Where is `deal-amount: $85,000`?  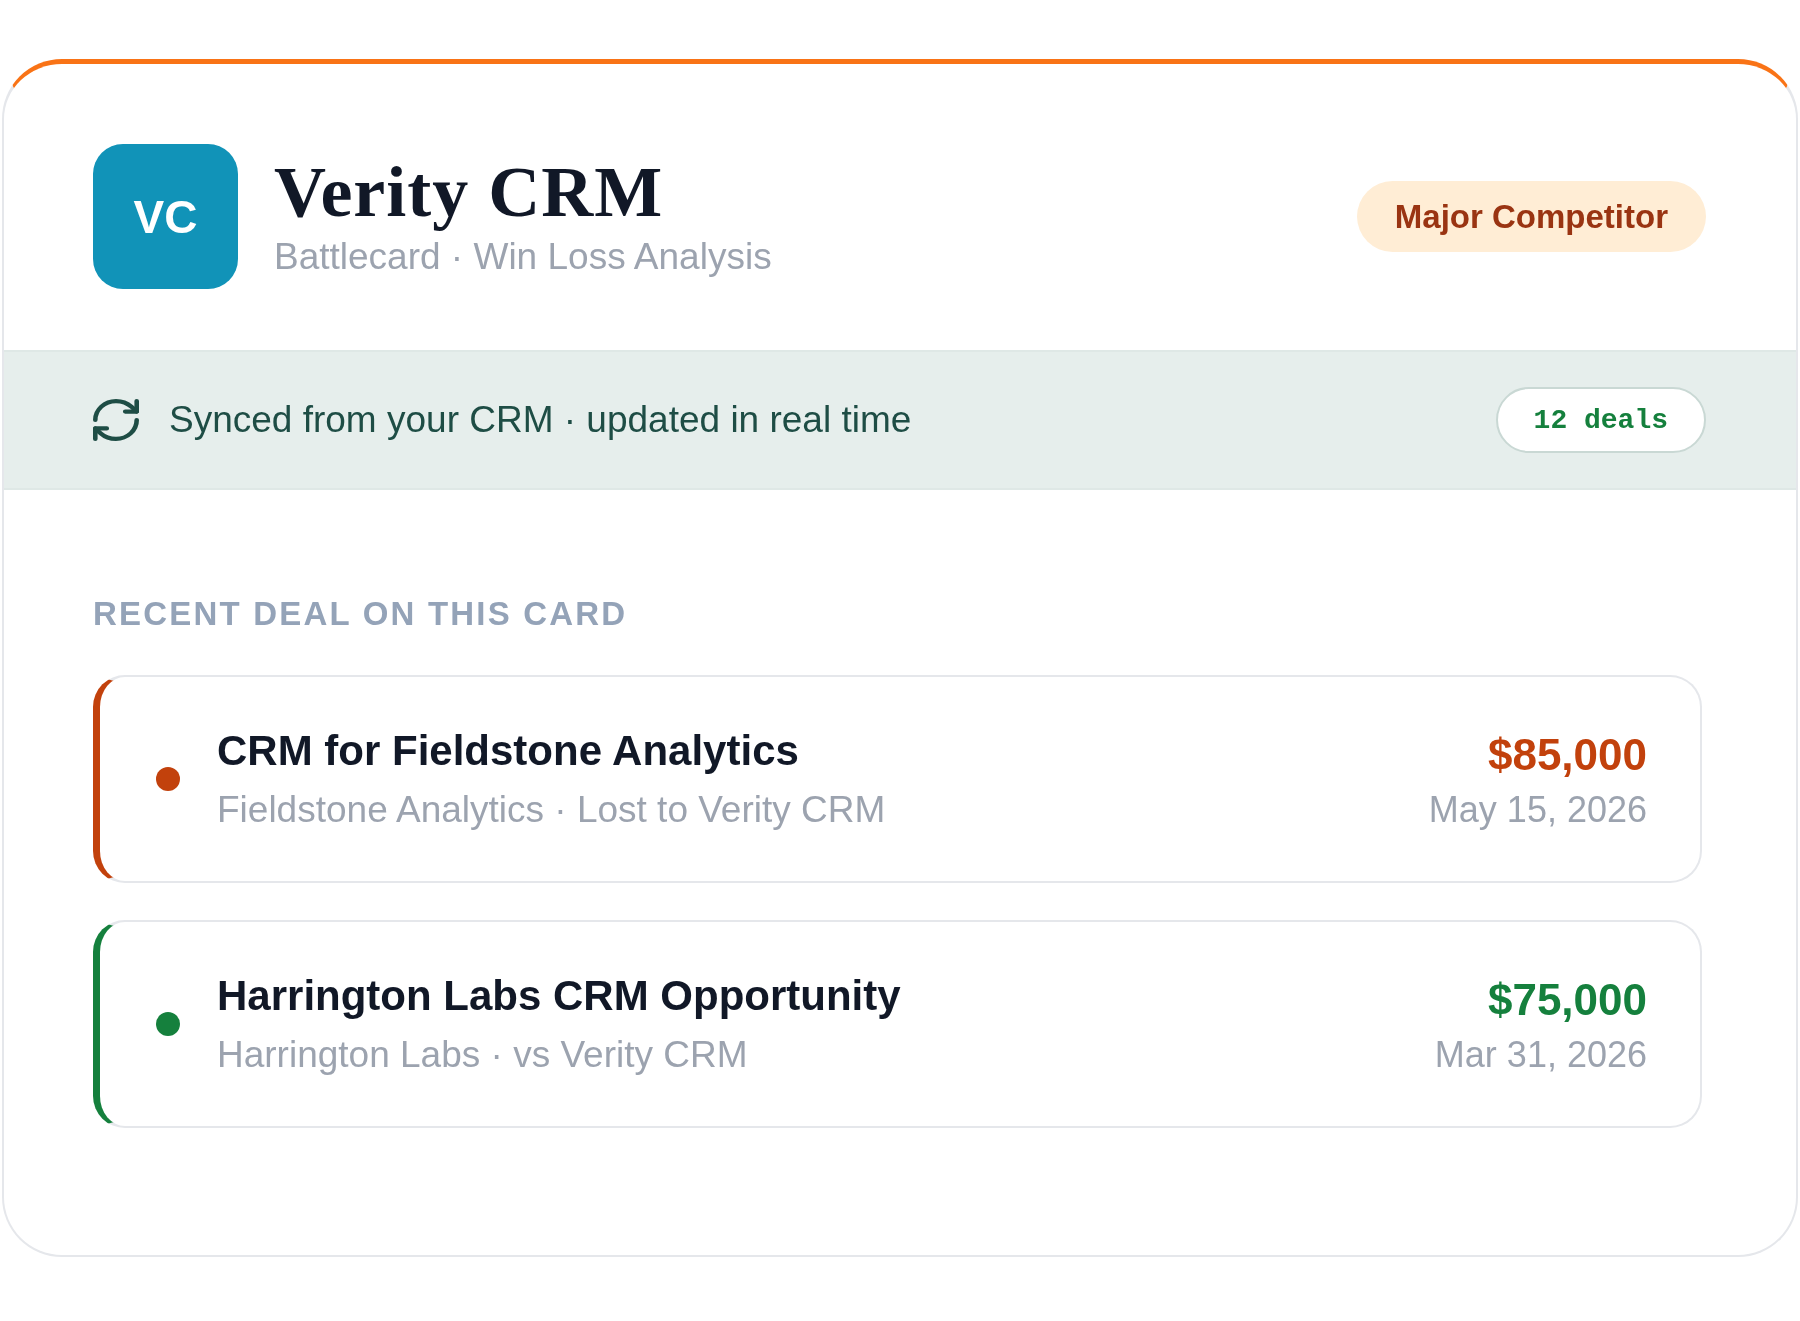
deal-amount: $85,000 is located at coordinates (1567, 754).